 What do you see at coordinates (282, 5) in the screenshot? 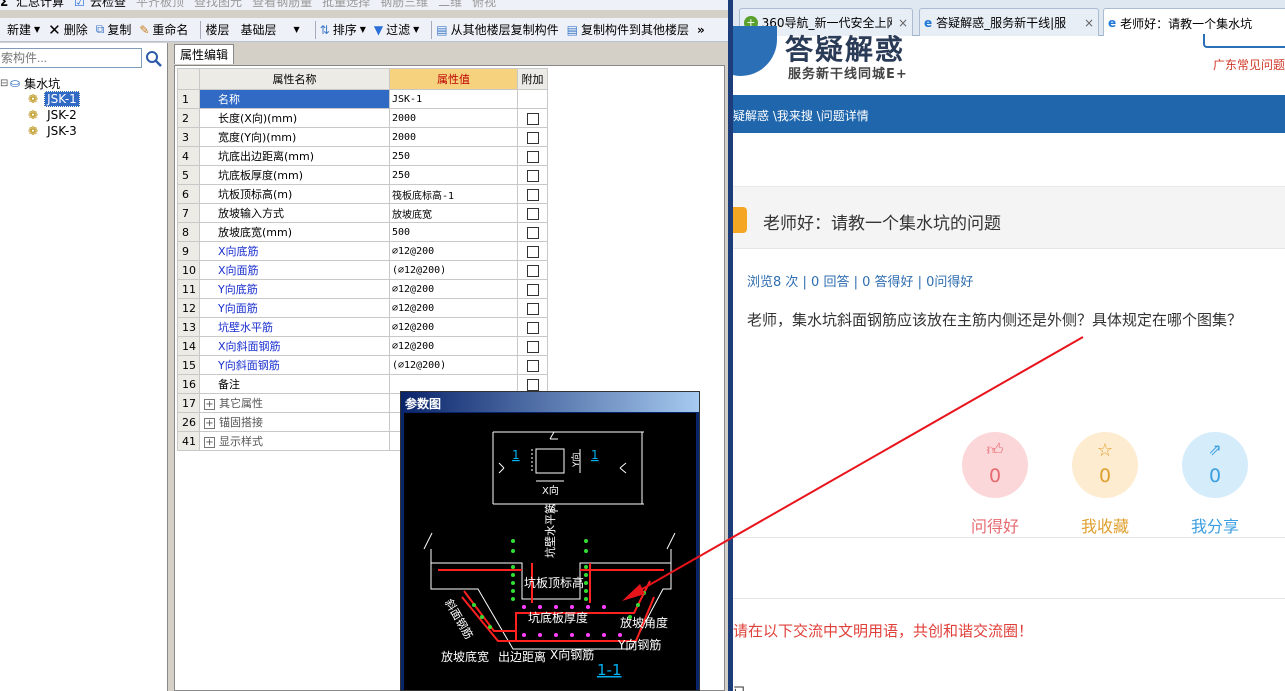
I see `view-rebar-button: 查看钢筋量` at bounding box center [282, 5].